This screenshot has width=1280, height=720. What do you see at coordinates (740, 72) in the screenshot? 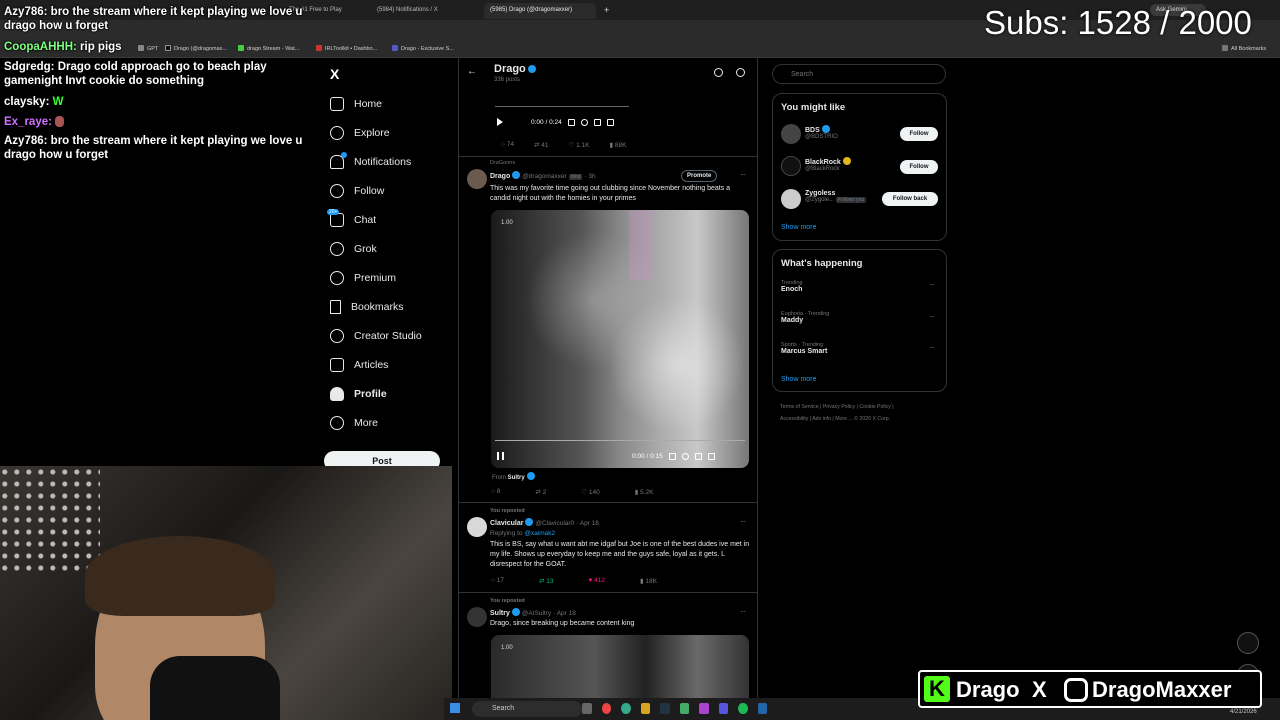
I see `search-icon` at bounding box center [740, 72].